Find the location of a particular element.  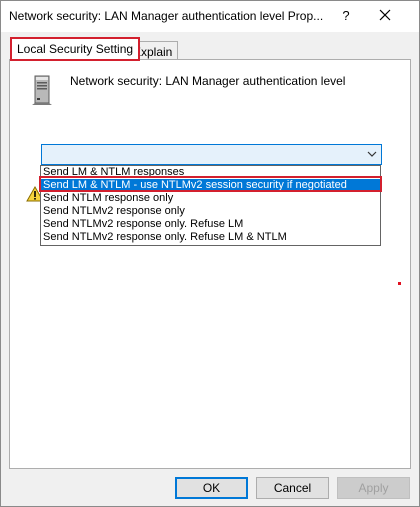

cancel-button: Cancel is located at coordinates (292, 488).